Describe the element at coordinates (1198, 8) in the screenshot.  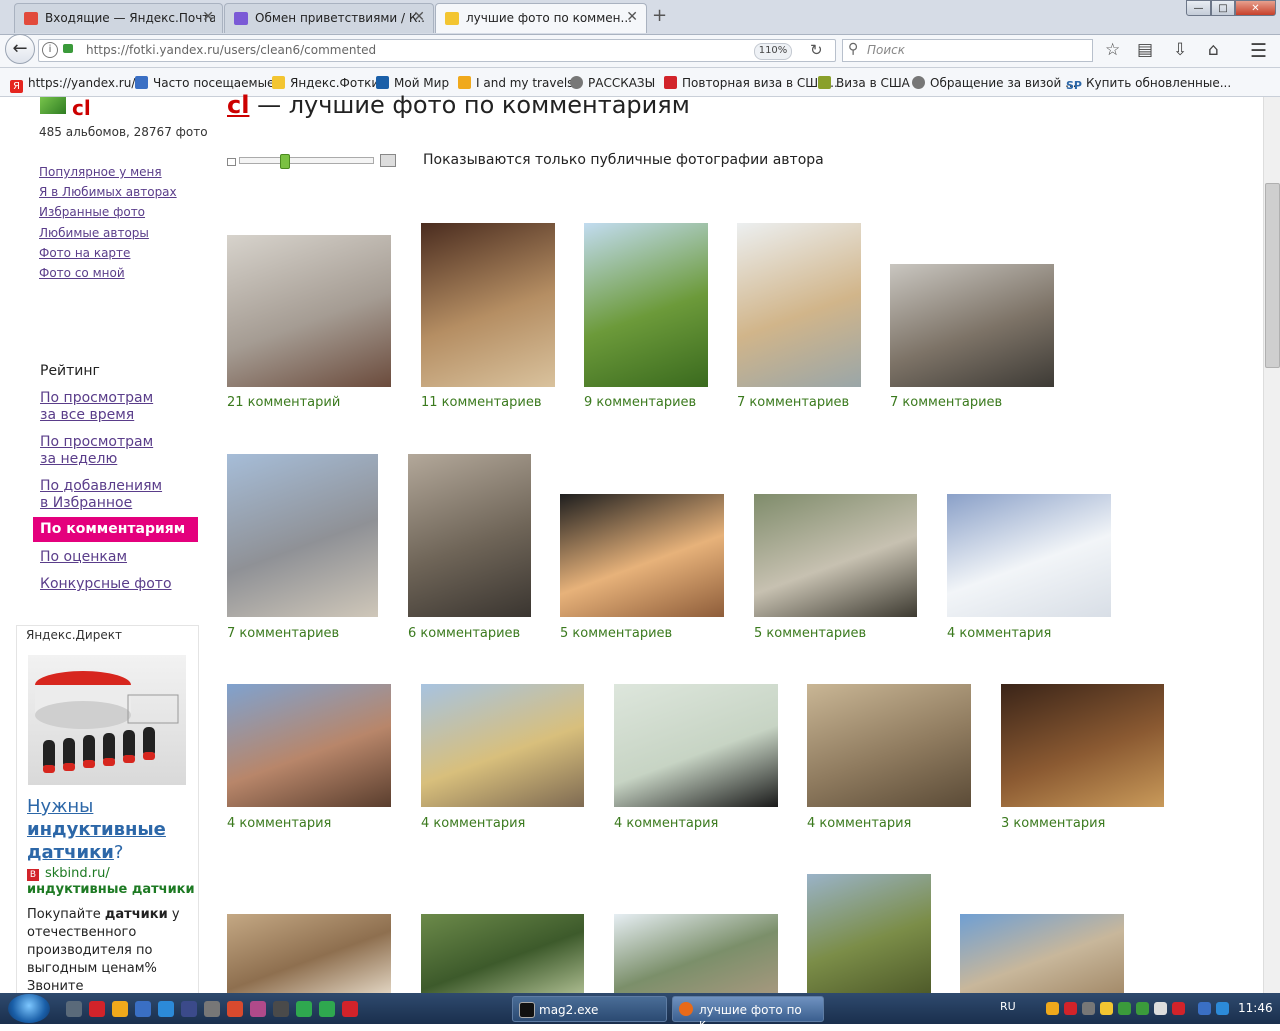
I see `minimize-button: —` at that location.